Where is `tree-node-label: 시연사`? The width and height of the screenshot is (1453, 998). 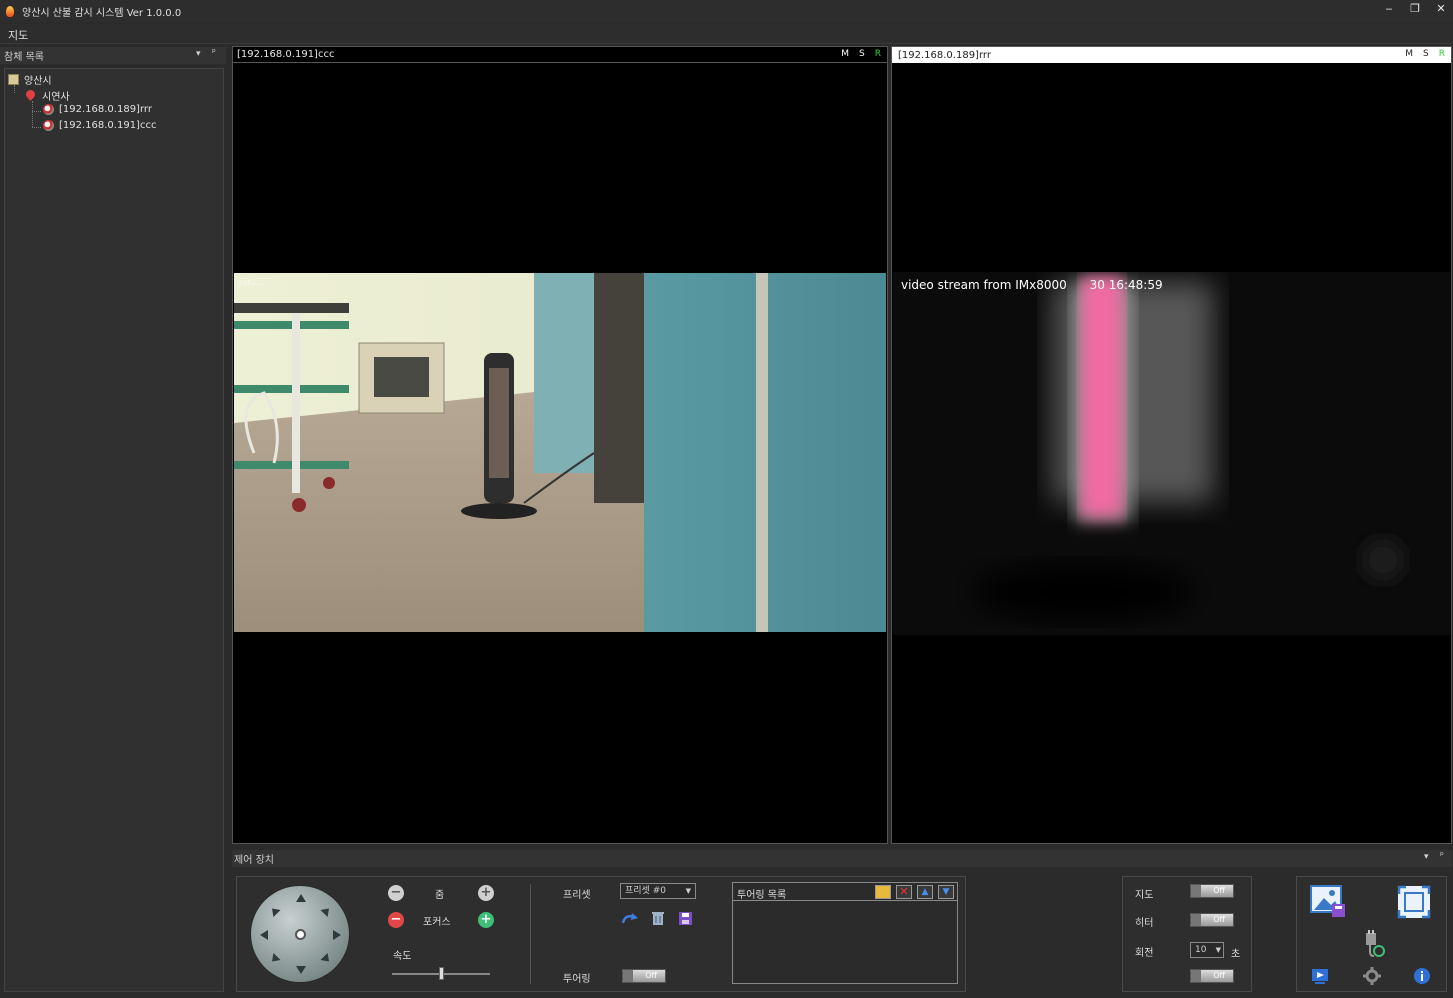 tree-node-label: 시연사 is located at coordinates (56, 97).